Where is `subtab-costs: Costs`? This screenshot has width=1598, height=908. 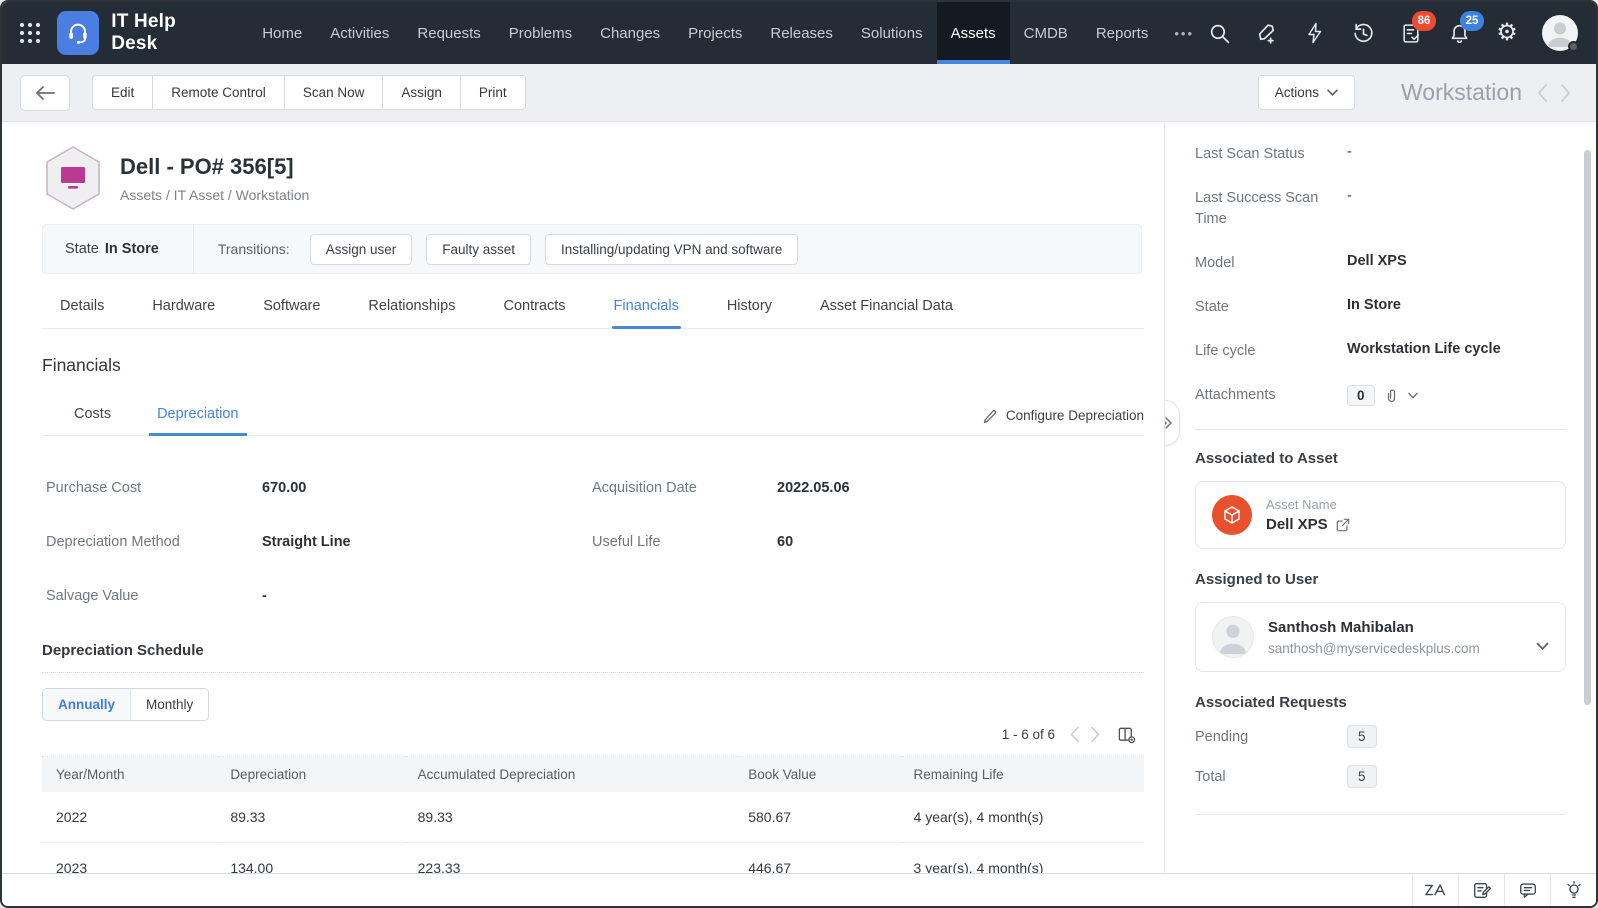 subtab-costs: Costs is located at coordinates (92, 415).